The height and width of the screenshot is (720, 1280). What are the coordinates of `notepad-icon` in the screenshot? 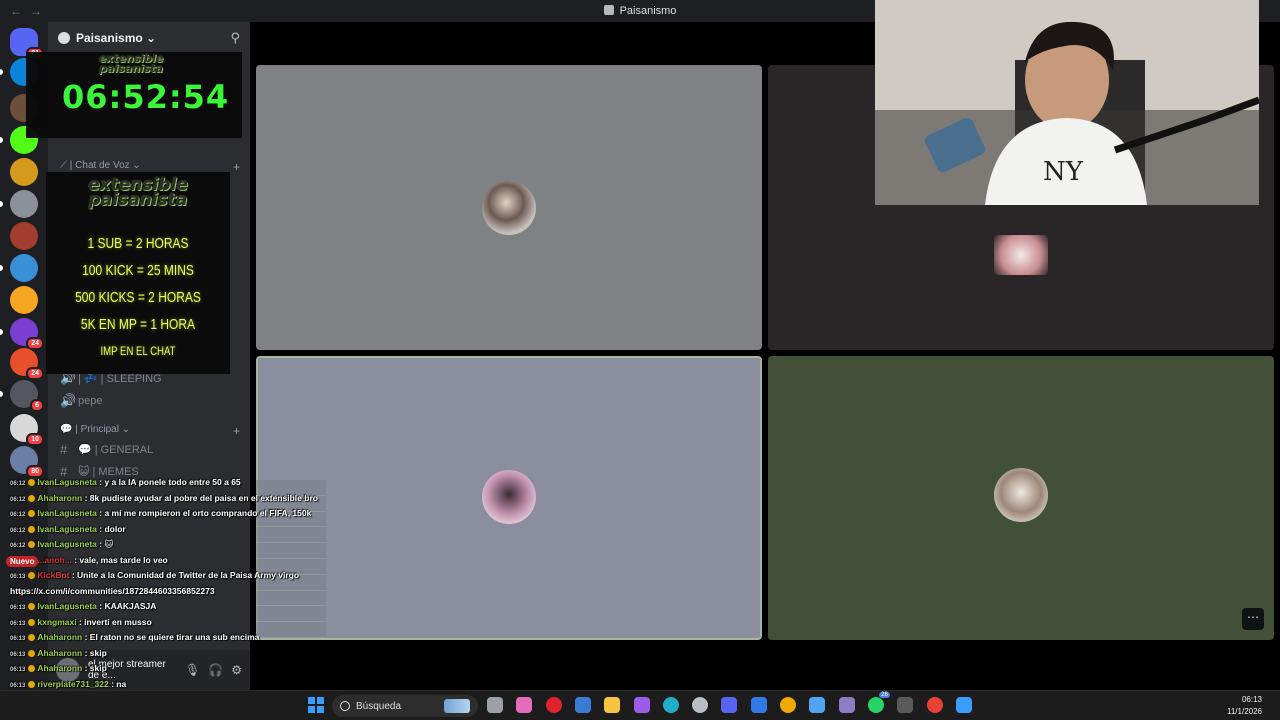 It's located at (817, 705).